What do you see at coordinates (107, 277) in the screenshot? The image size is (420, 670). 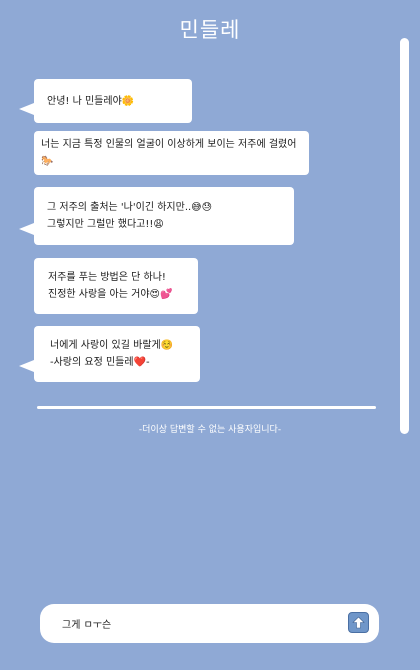 I see `message-line: 저주를 푸는 방법은 단 하나!` at bounding box center [107, 277].